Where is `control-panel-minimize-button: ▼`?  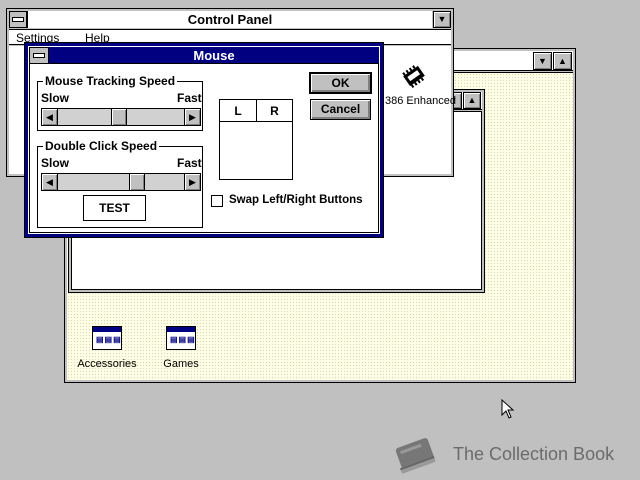 control-panel-minimize-button: ▼ is located at coordinates (442, 19).